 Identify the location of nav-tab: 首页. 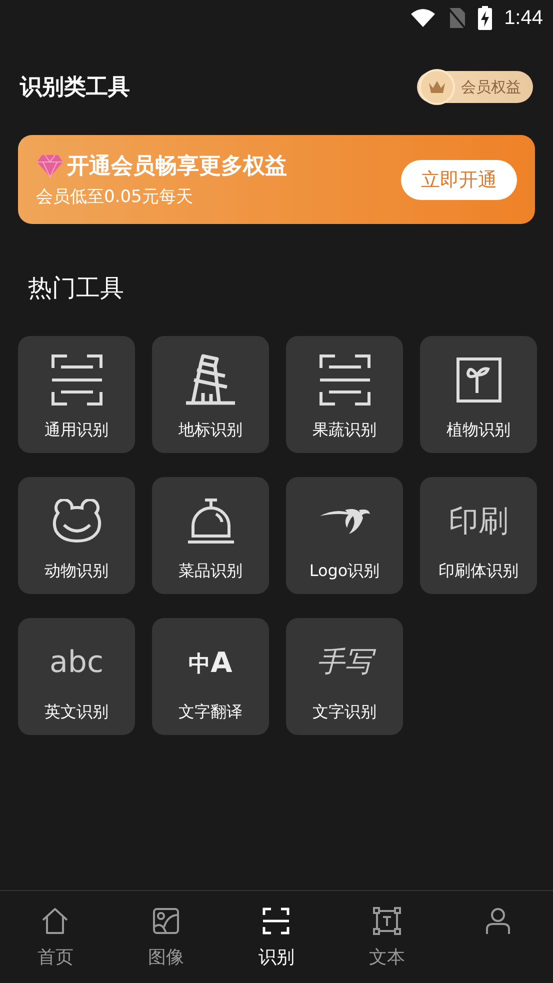
(55, 937).